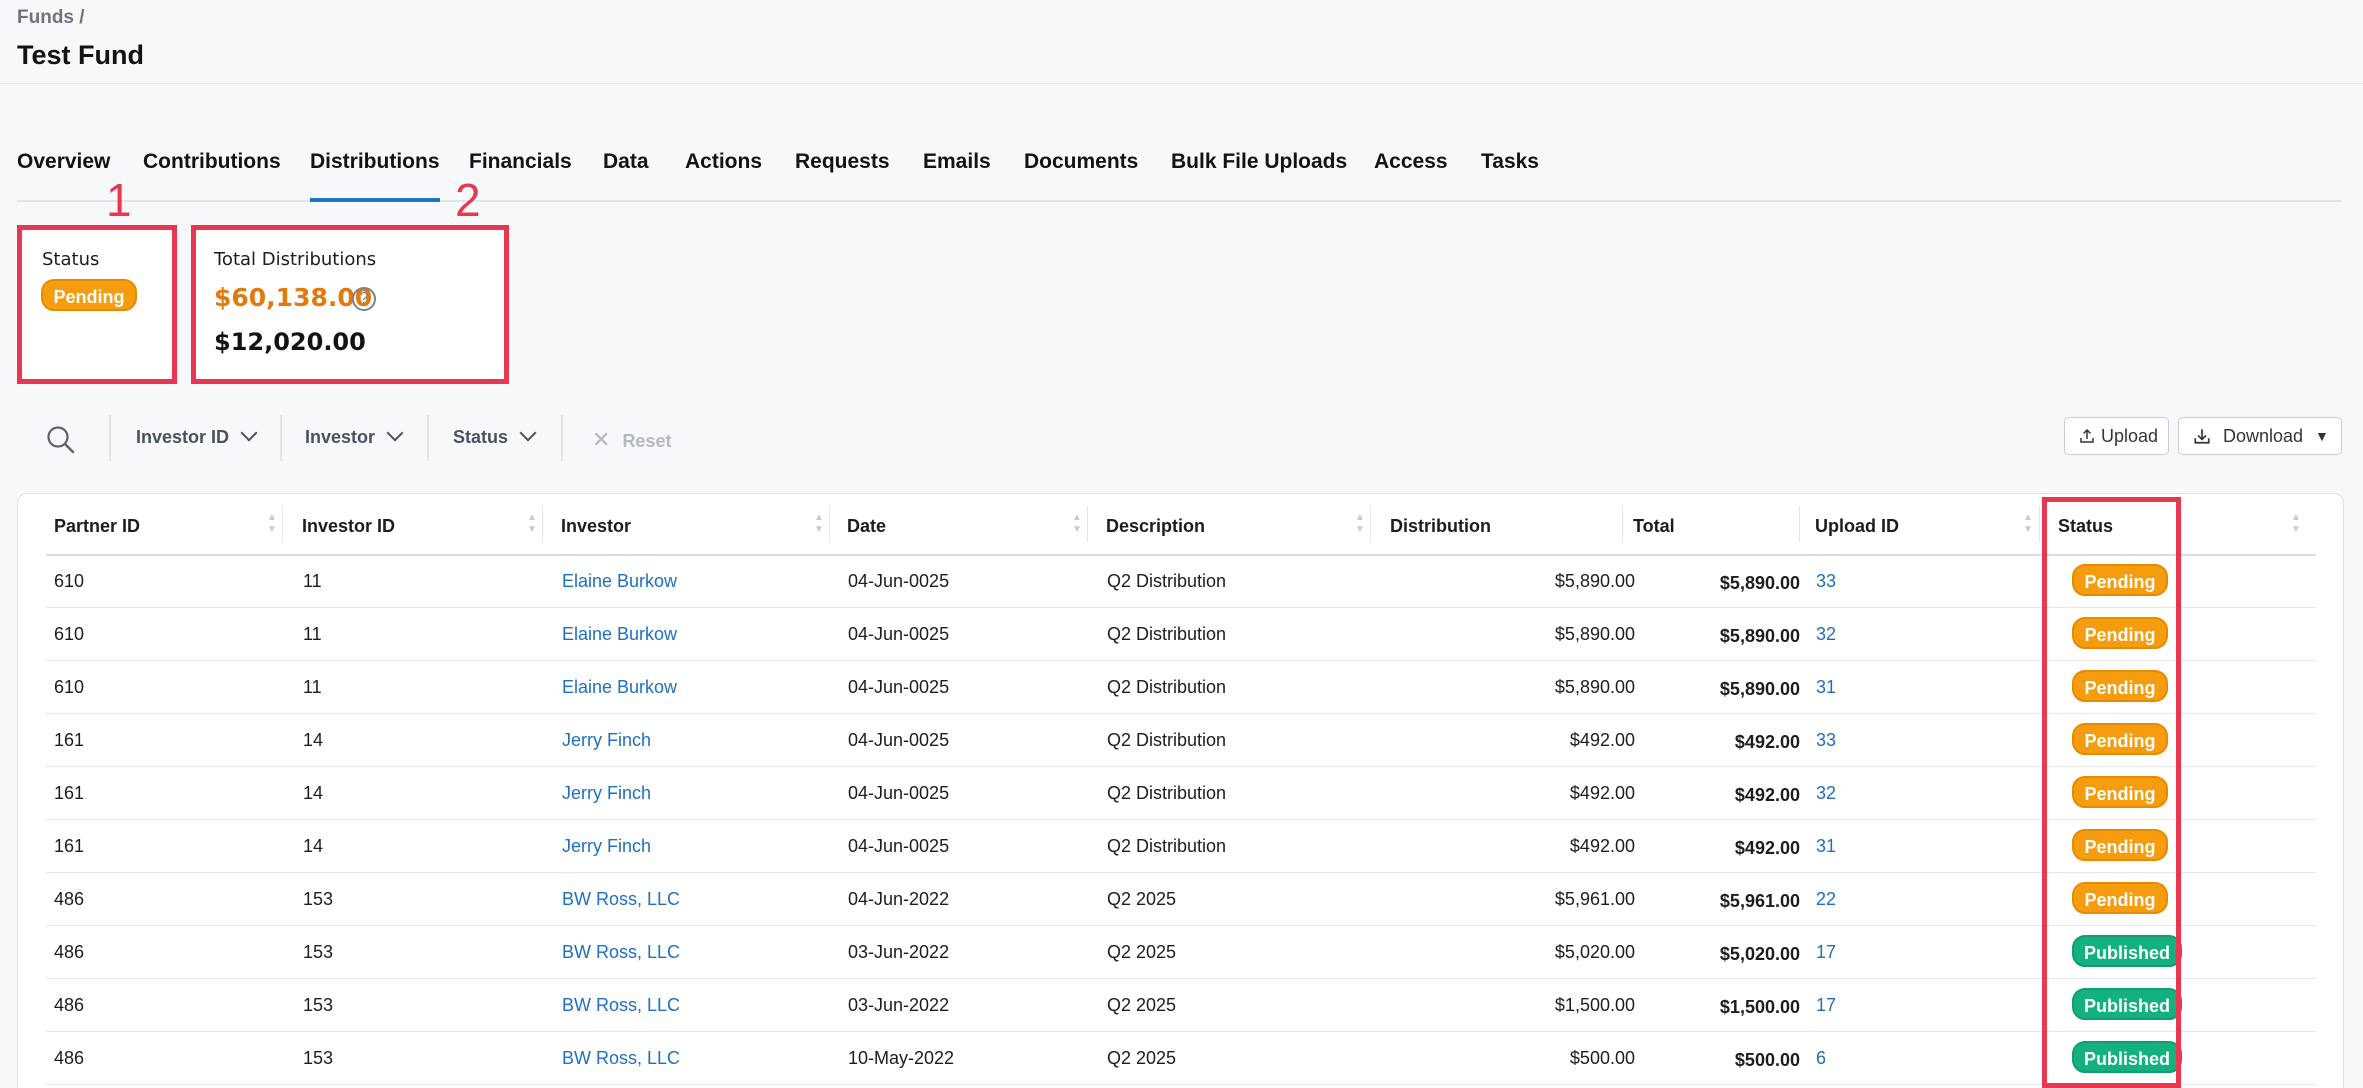 The height and width of the screenshot is (1088, 2363). Describe the element at coordinates (1759, 583) in the screenshot. I see `cell-total: $5,890.00` at that location.